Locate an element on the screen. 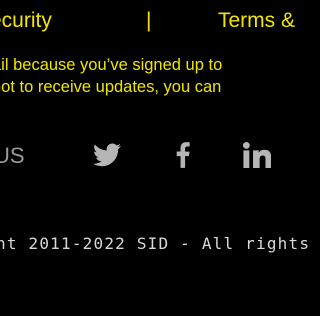 Image resolution: width=320 pixels, height=316 pixels. disclaimer-line-1: ail because you’ve signed up to is located at coordinates (111, 65).